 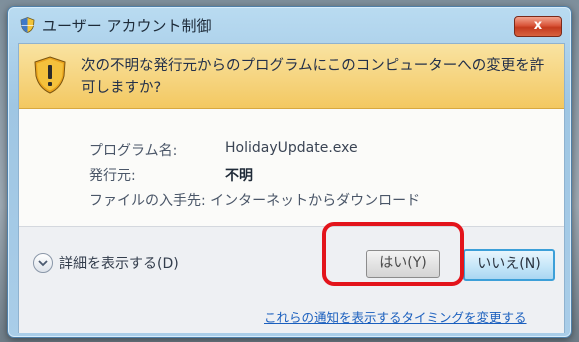 I want to click on publisher-value: 不明, so click(x=239, y=176).